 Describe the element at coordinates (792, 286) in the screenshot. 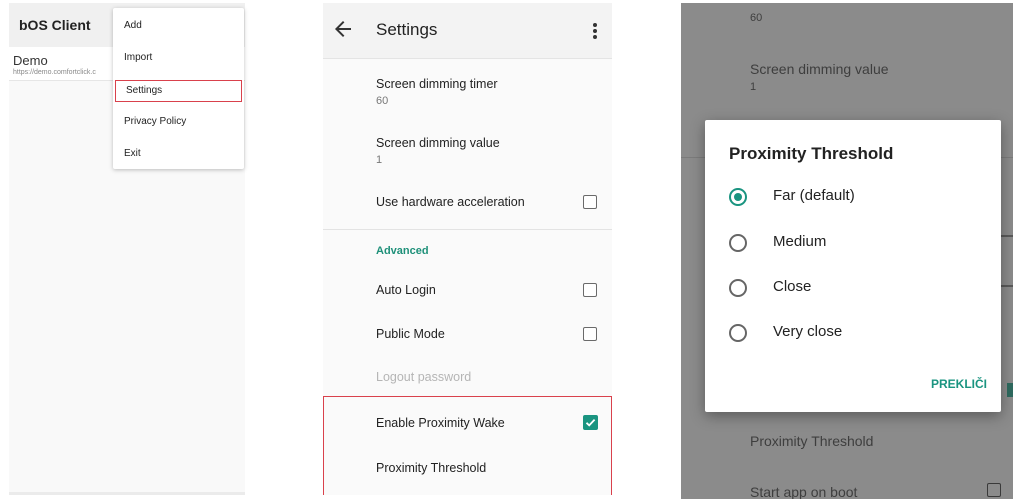

I see `option-label: Close` at that location.